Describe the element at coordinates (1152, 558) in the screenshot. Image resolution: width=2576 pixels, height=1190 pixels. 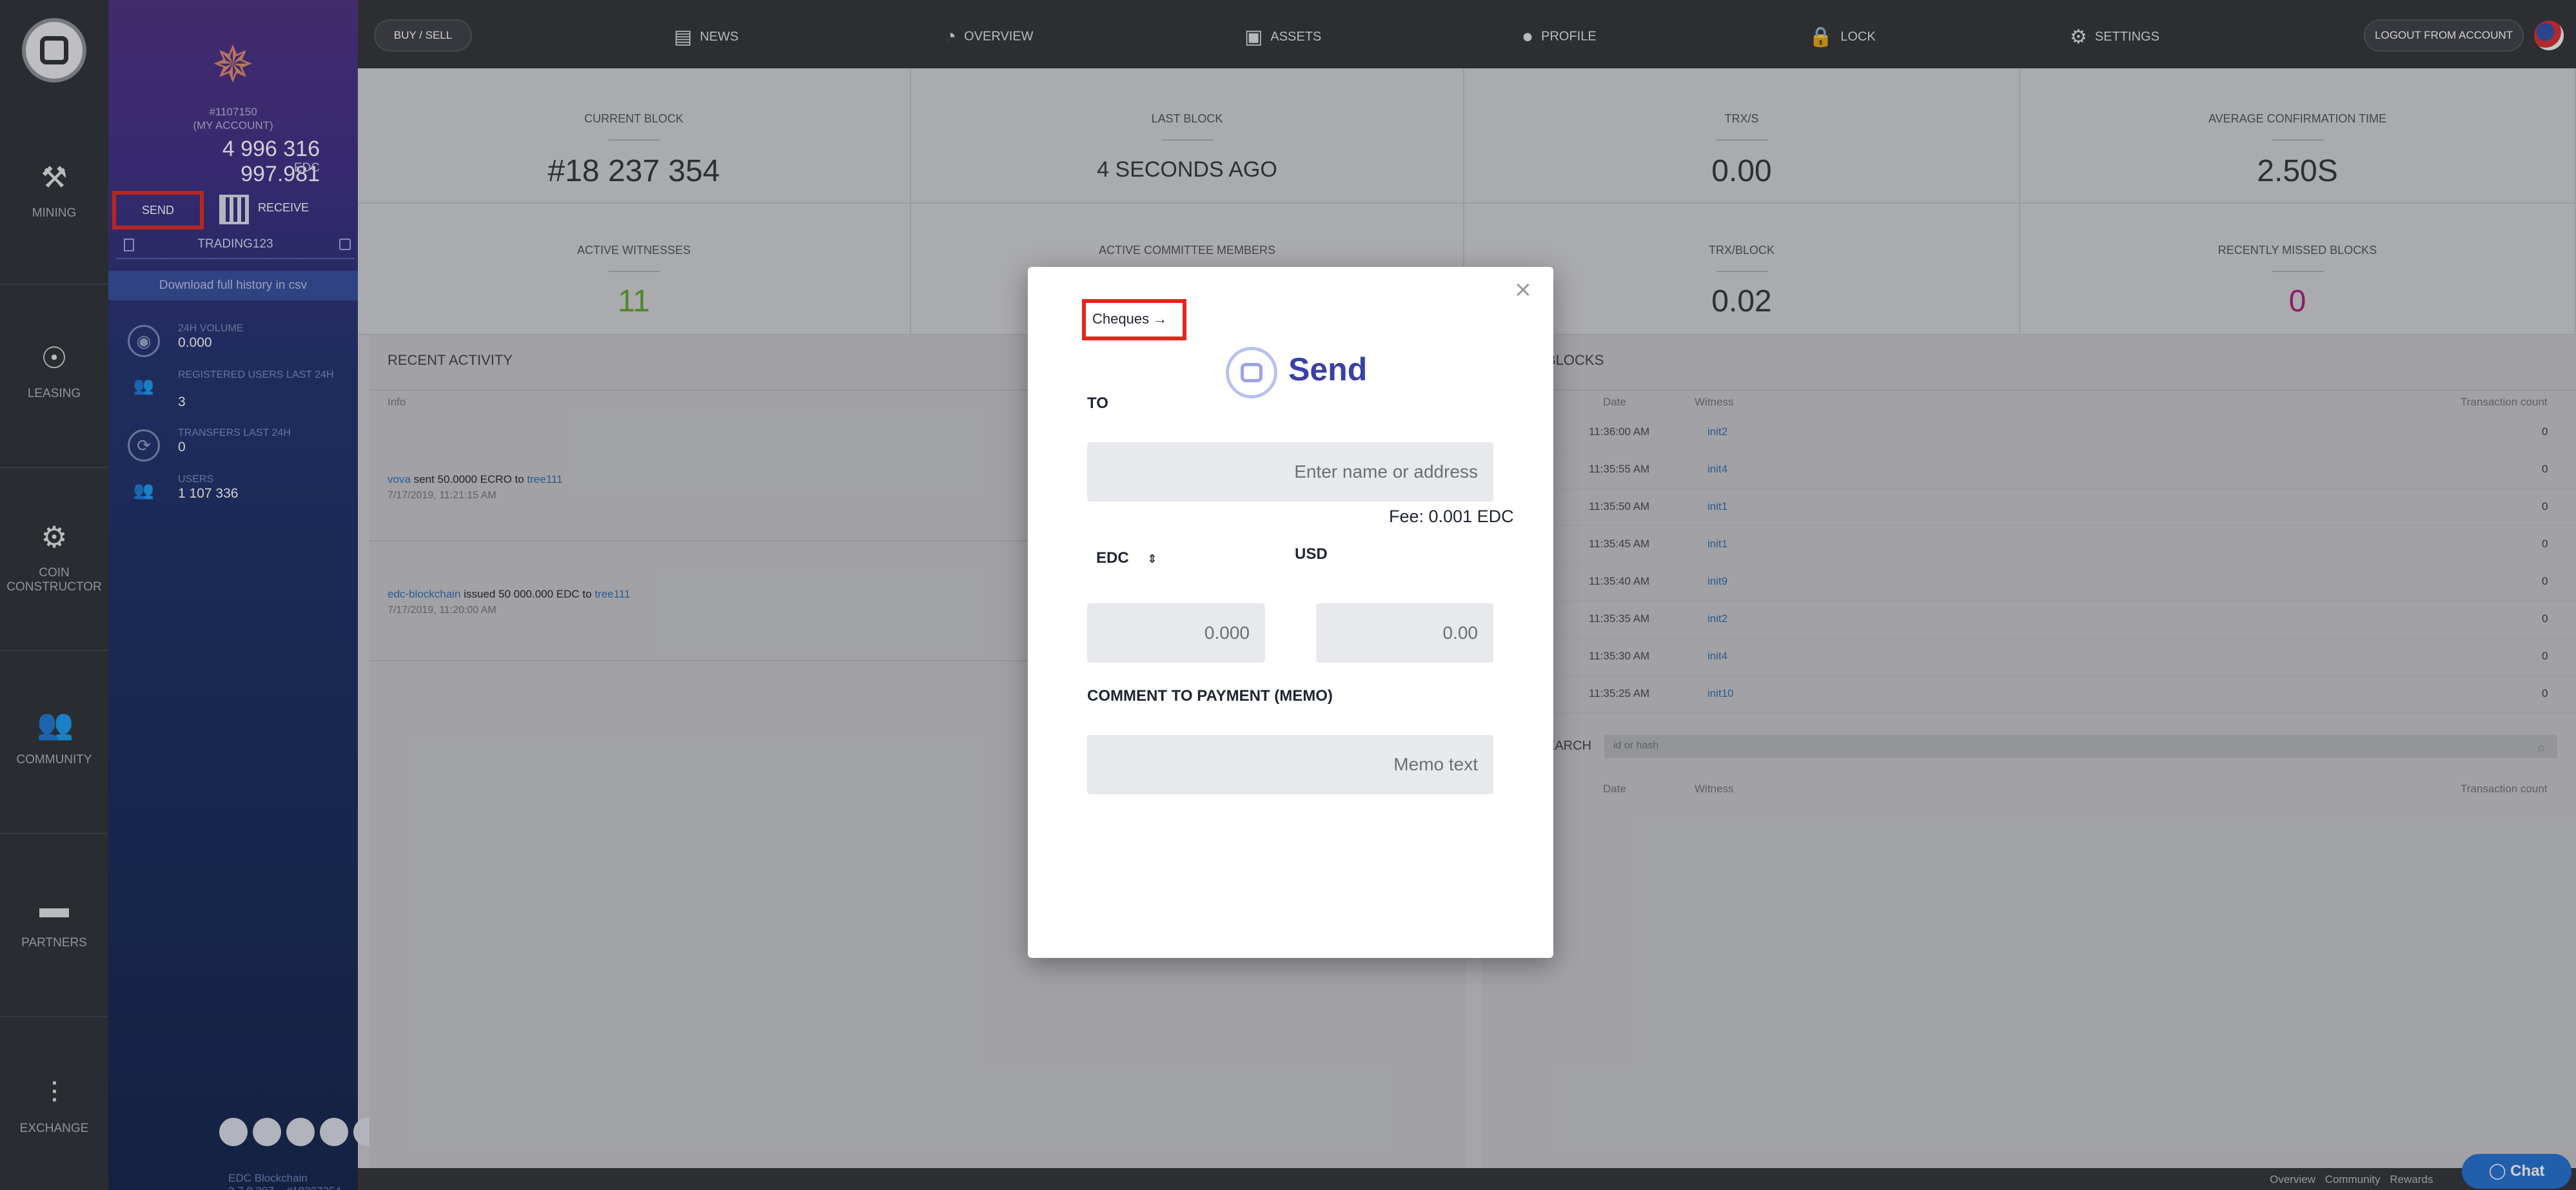
I see `updown-chevron-icon: ⇕` at that location.